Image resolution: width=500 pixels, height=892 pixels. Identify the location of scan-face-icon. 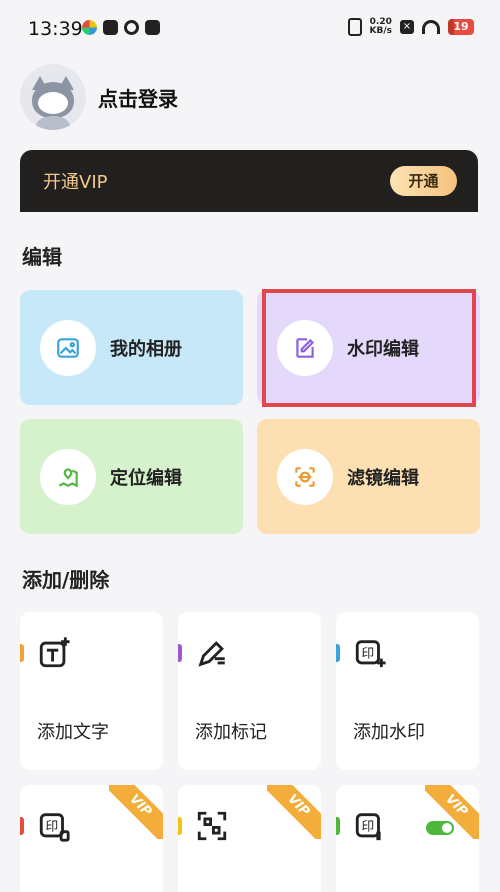
(305, 476).